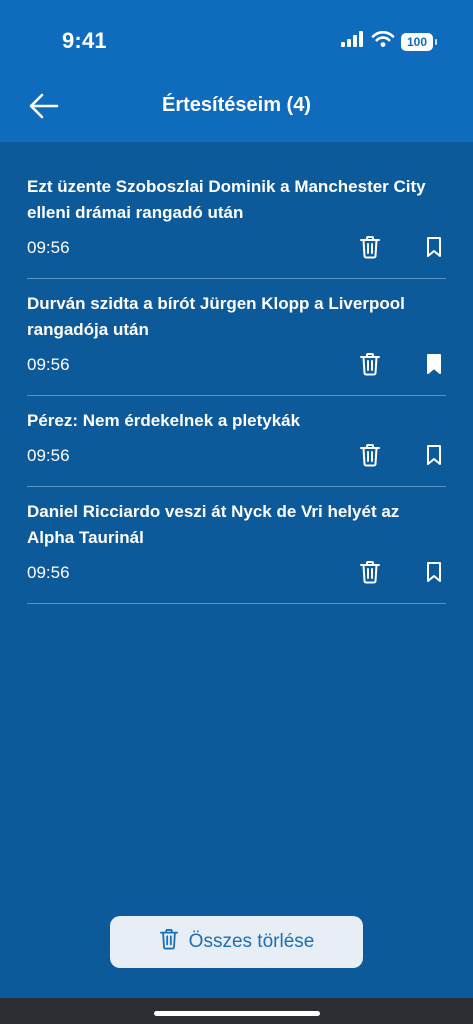 The height and width of the screenshot is (1024, 473). Describe the element at coordinates (236, 415) in the screenshot. I see `notification-title: Pérez: Nem érdekelnek a pletykák` at that location.